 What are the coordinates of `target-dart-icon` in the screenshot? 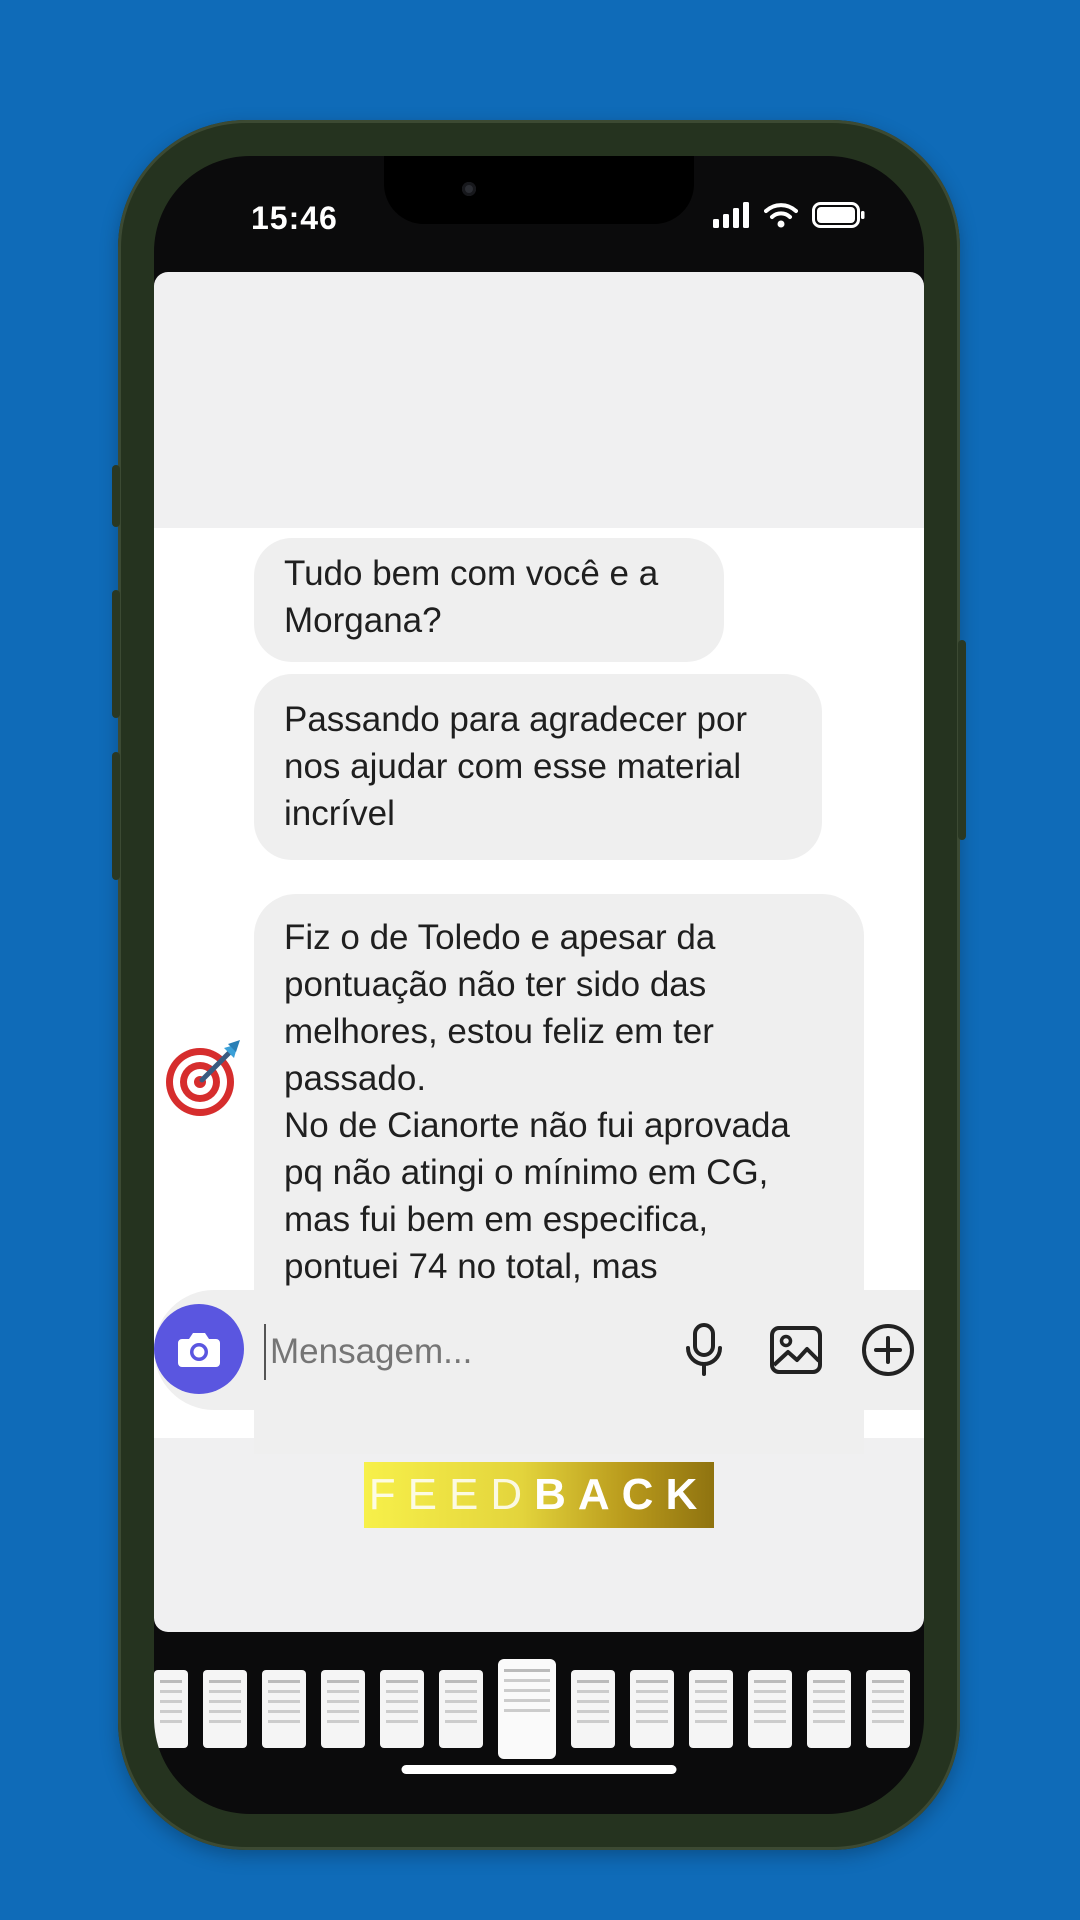 It's located at (202, 1078).